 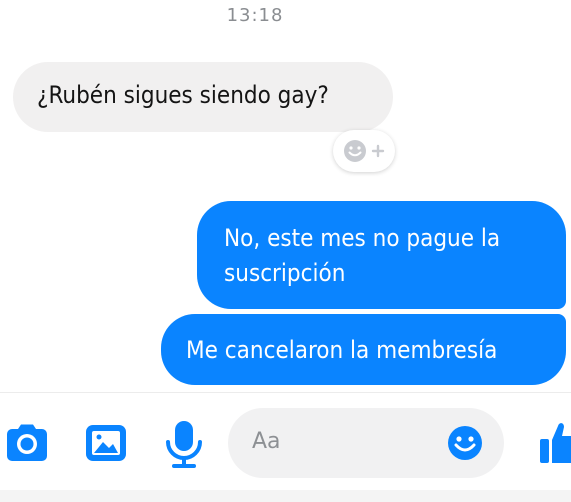 What do you see at coordinates (255, 15) in the screenshot?
I see `message-timestamp: 13:18` at bounding box center [255, 15].